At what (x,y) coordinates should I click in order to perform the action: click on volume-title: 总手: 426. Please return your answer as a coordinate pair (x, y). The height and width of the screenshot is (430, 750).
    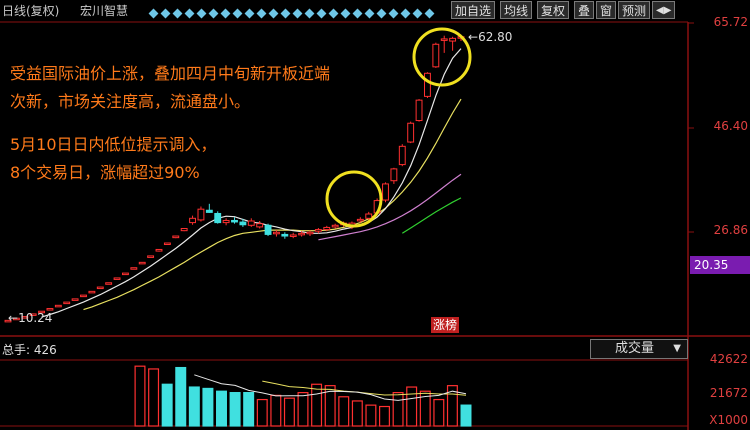
    Looking at the image, I should click on (29, 350).